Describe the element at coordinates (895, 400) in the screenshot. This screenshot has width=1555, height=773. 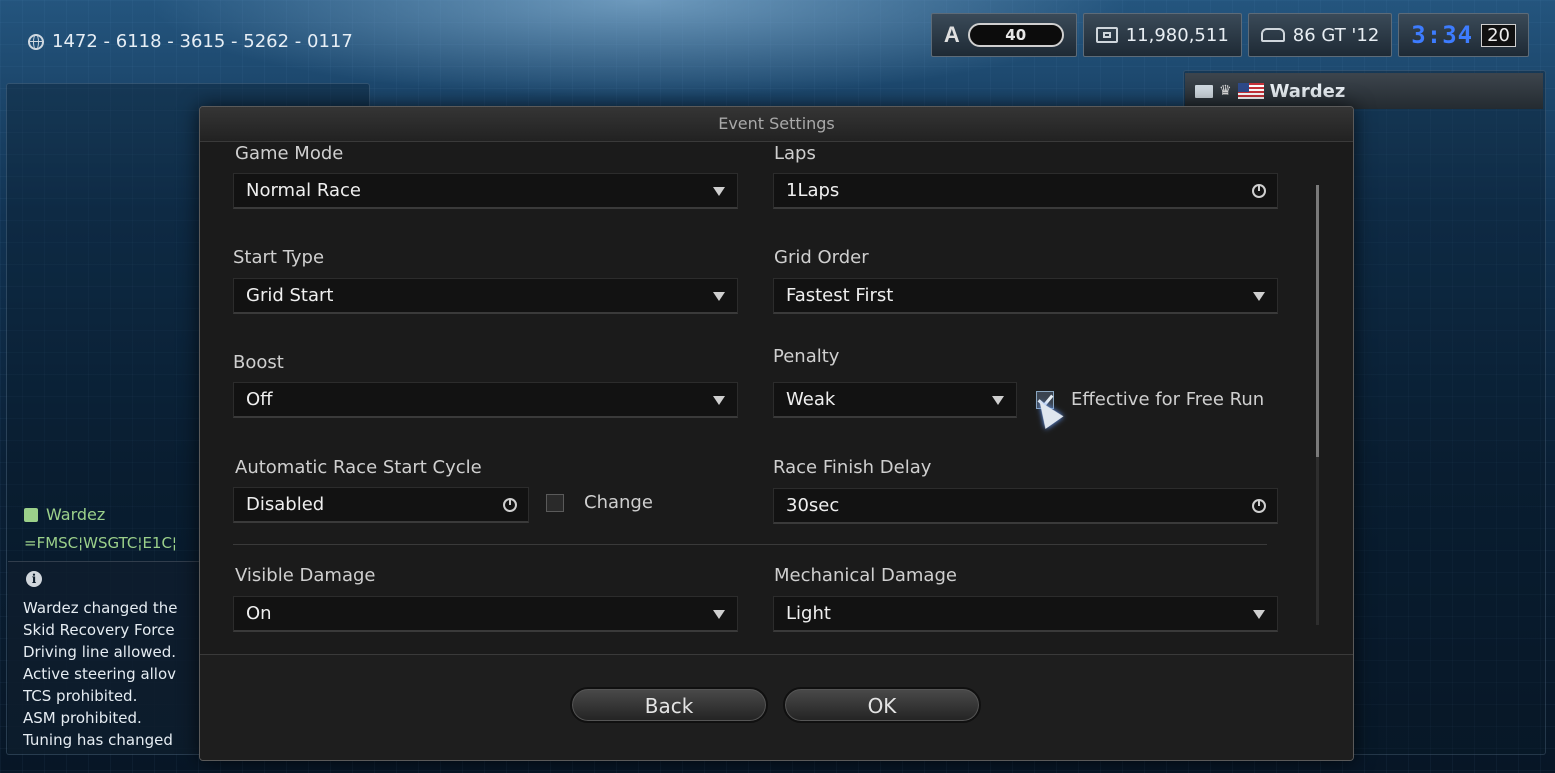
I see `penalty-select: Weak` at that location.